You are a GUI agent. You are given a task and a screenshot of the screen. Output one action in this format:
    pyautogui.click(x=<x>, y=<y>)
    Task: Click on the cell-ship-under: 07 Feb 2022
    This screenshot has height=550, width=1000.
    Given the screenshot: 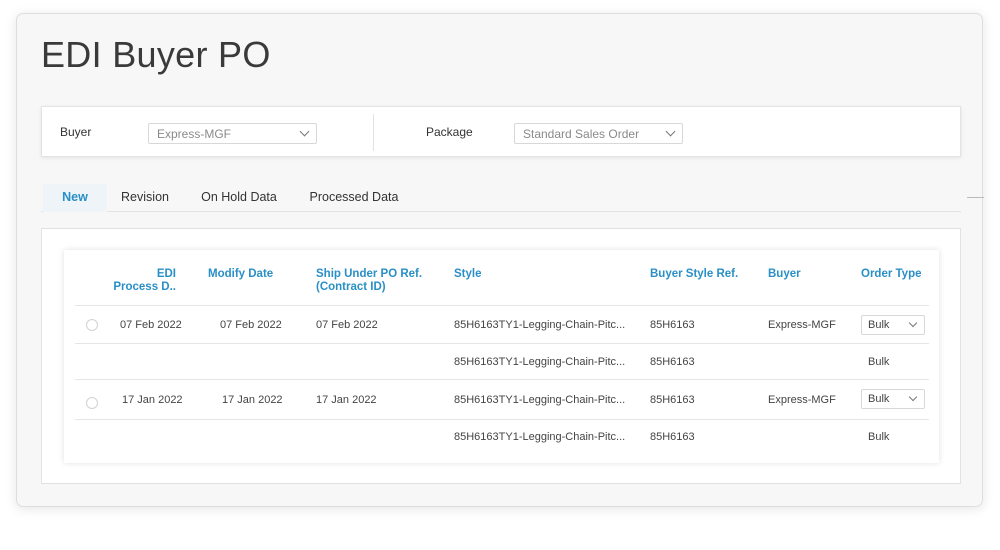 What is the action you would take?
    pyautogui.click(x=347, y=325)
    